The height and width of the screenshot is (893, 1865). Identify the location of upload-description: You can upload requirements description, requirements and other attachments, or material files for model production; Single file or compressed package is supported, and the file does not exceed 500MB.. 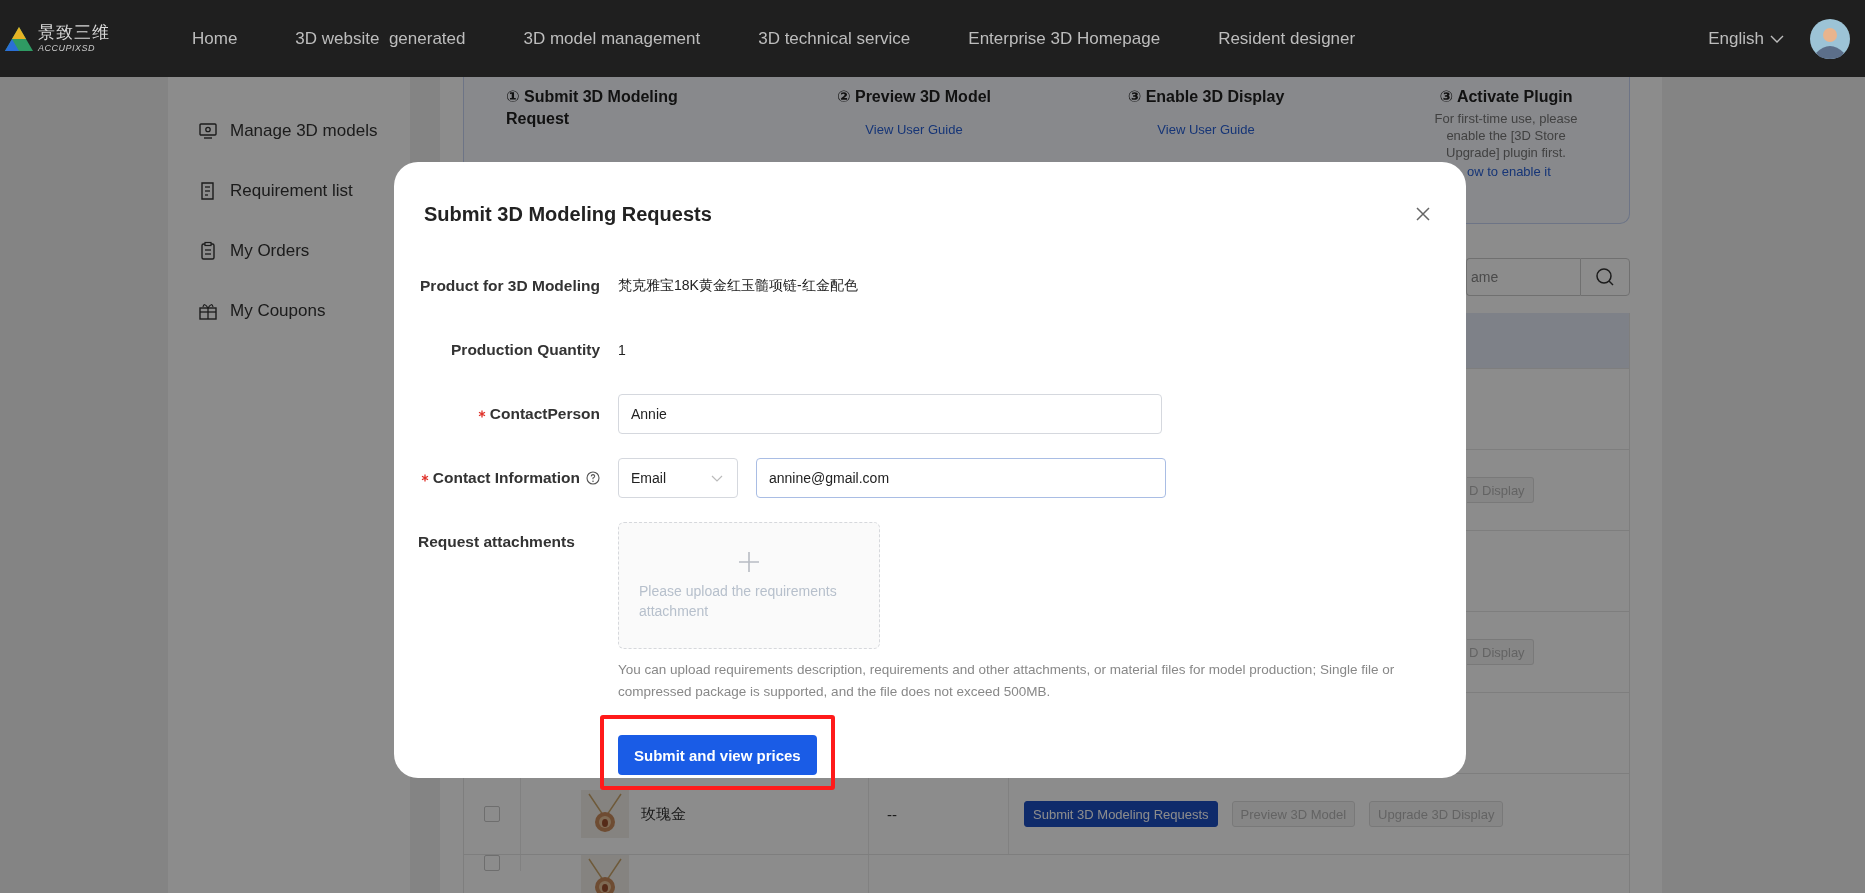
(1007, 681).